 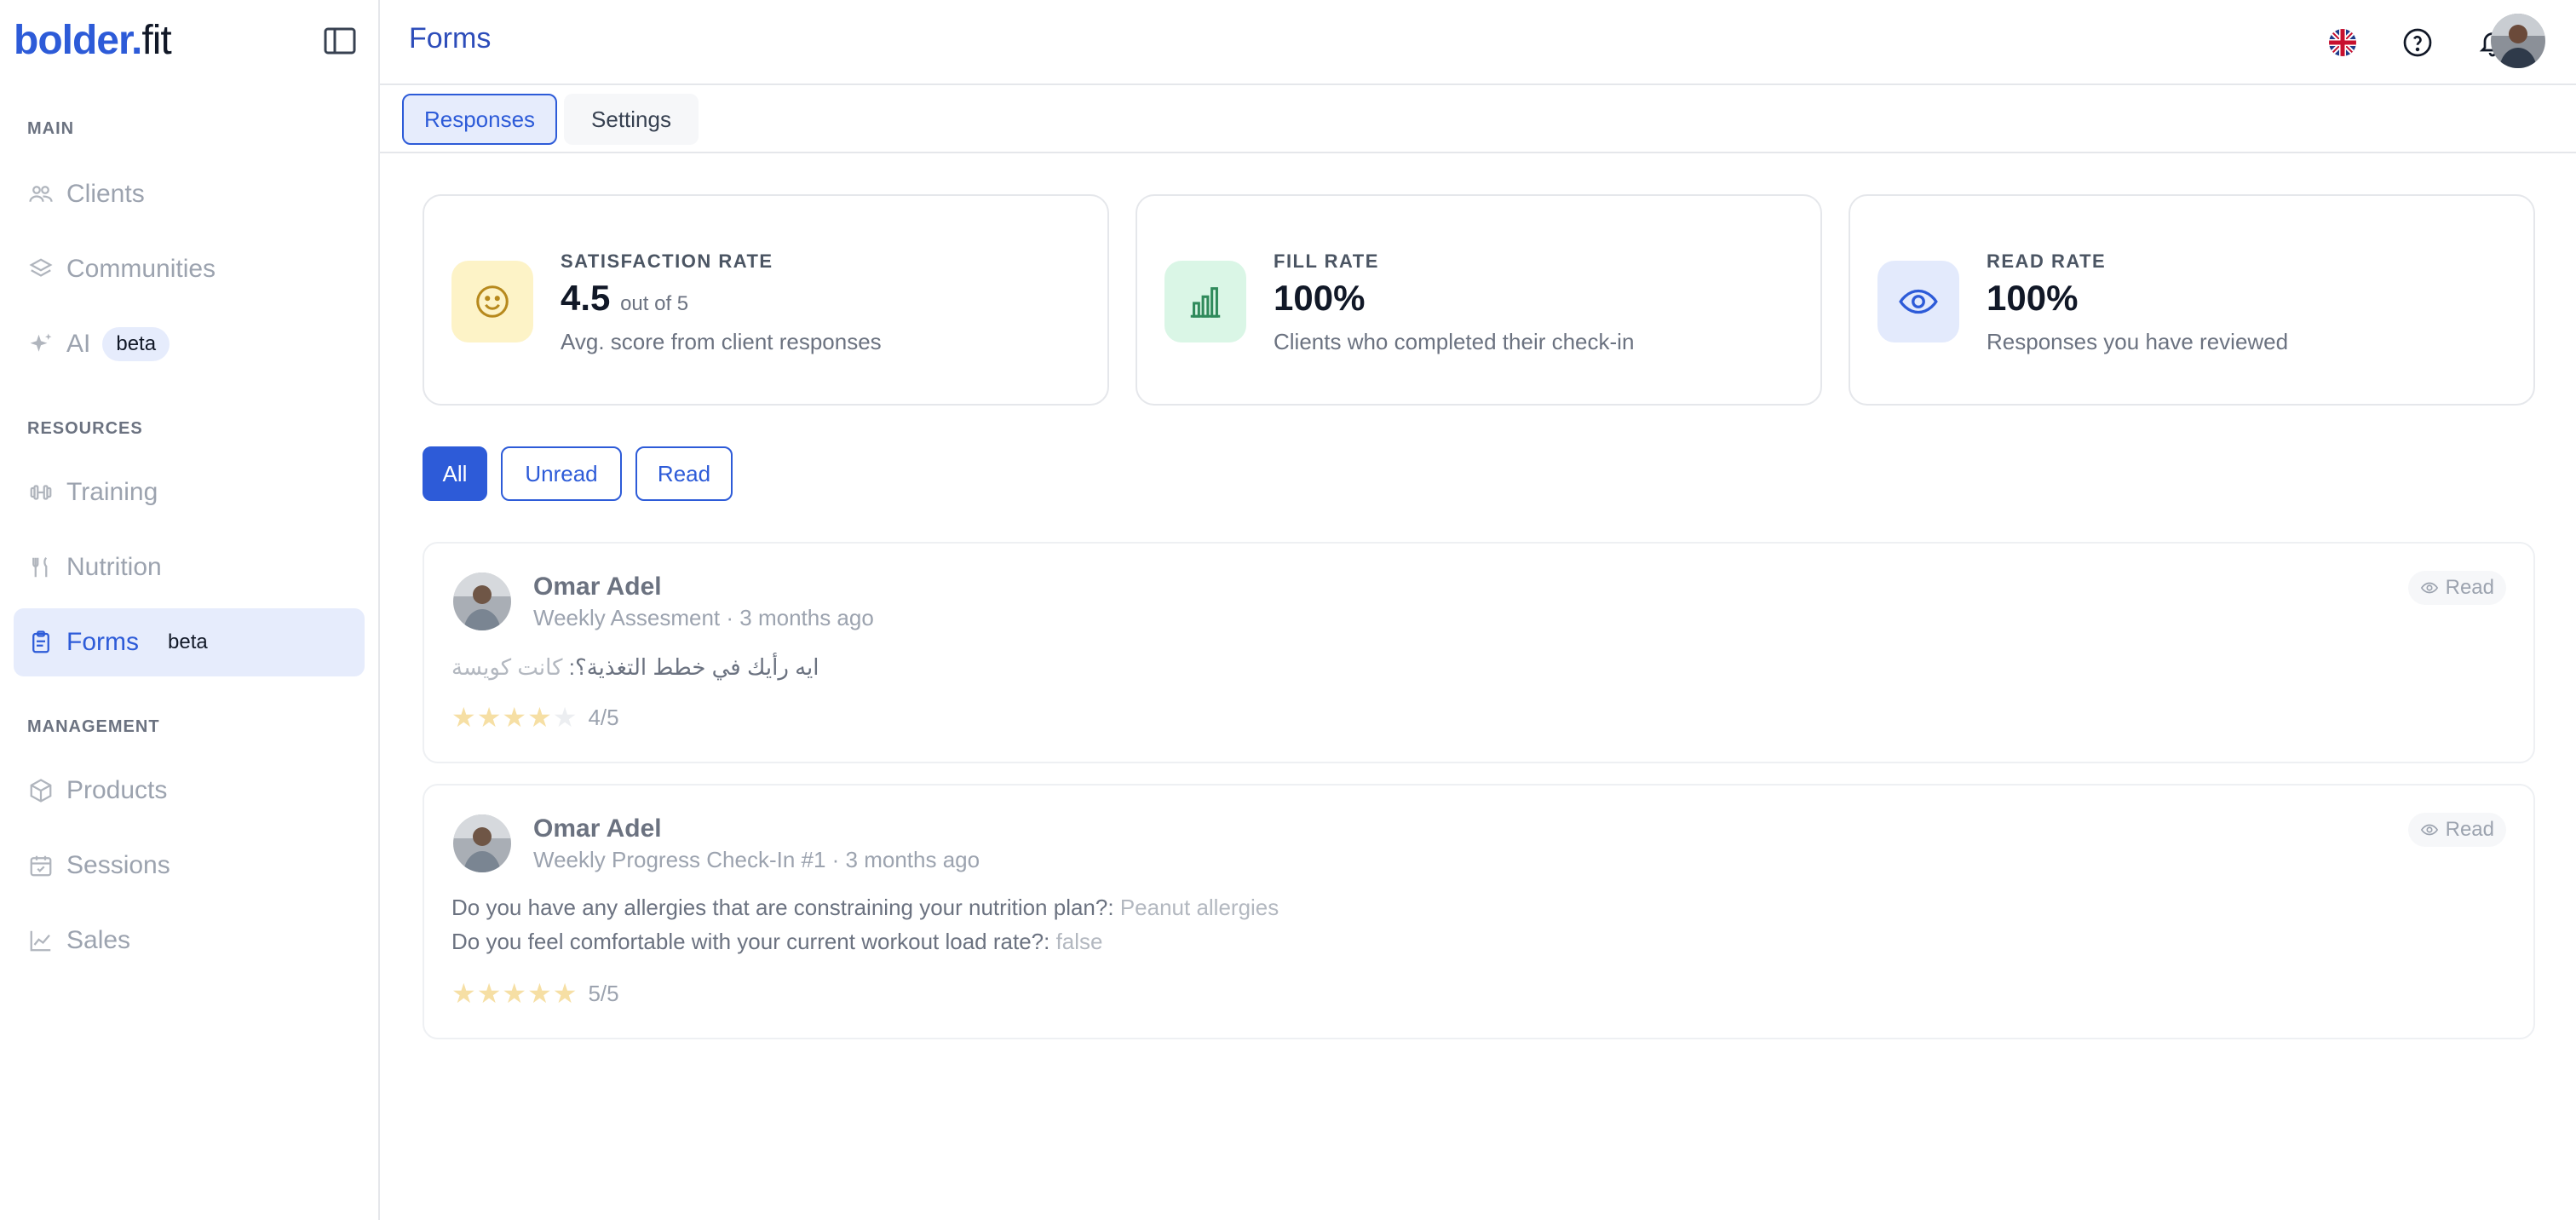 I want to click on stat-description: Avg. score from client responses, so click(x=721, y=342).